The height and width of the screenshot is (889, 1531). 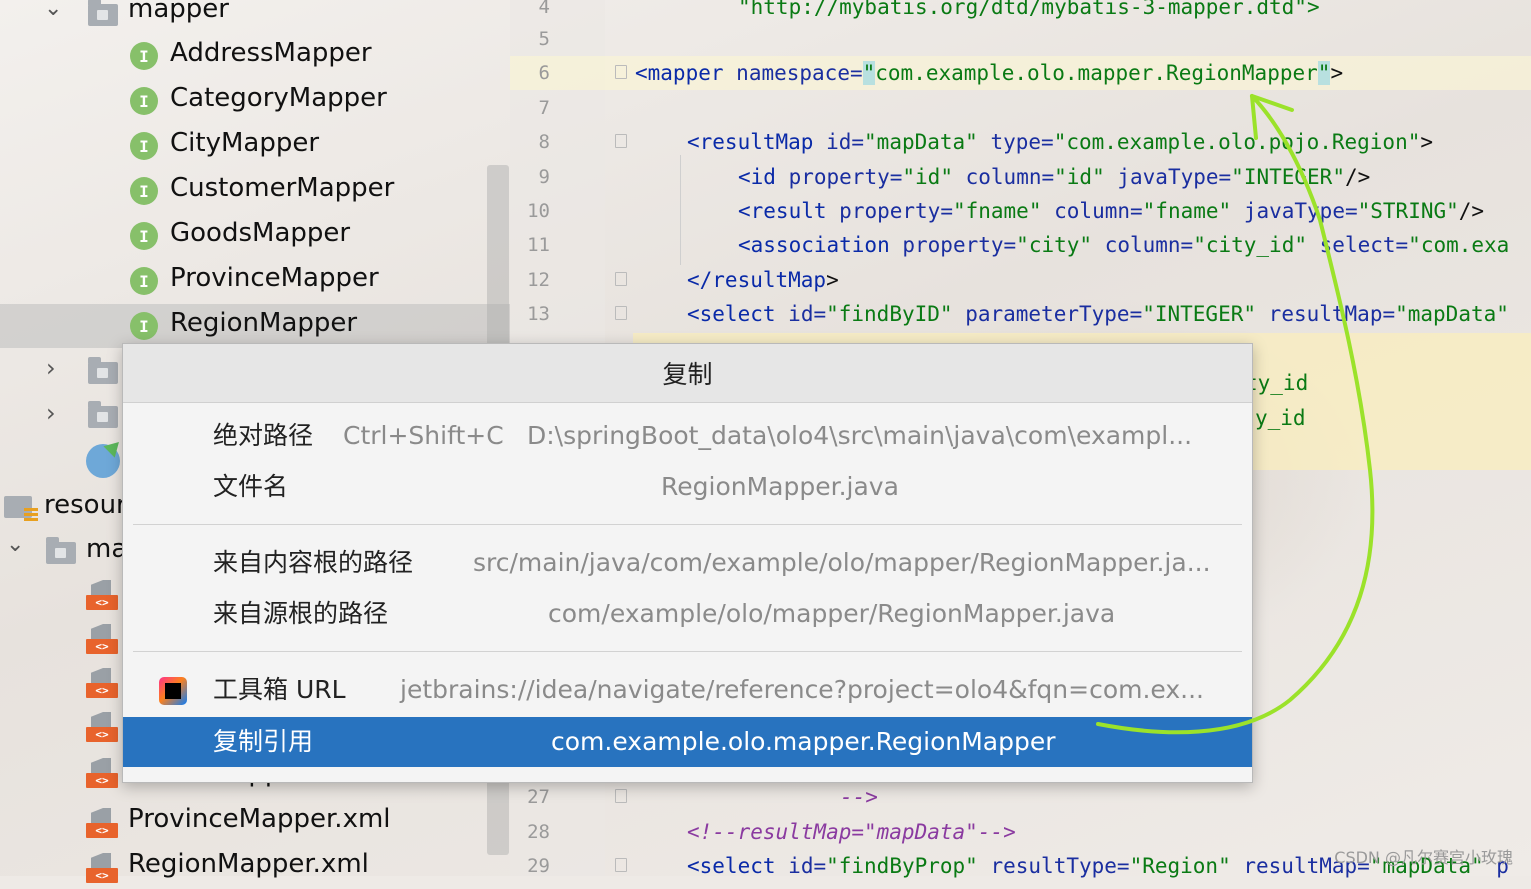 I want to click on annotation-arrow, so click(x=1235, y=414).